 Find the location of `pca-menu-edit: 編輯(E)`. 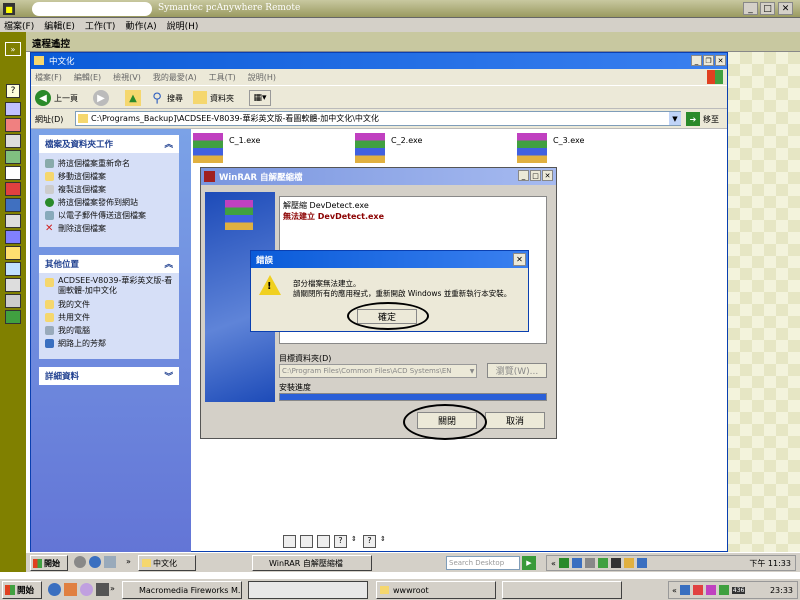

pca-menu-edit: 編輯(E) is located at coordinates (59, 25).